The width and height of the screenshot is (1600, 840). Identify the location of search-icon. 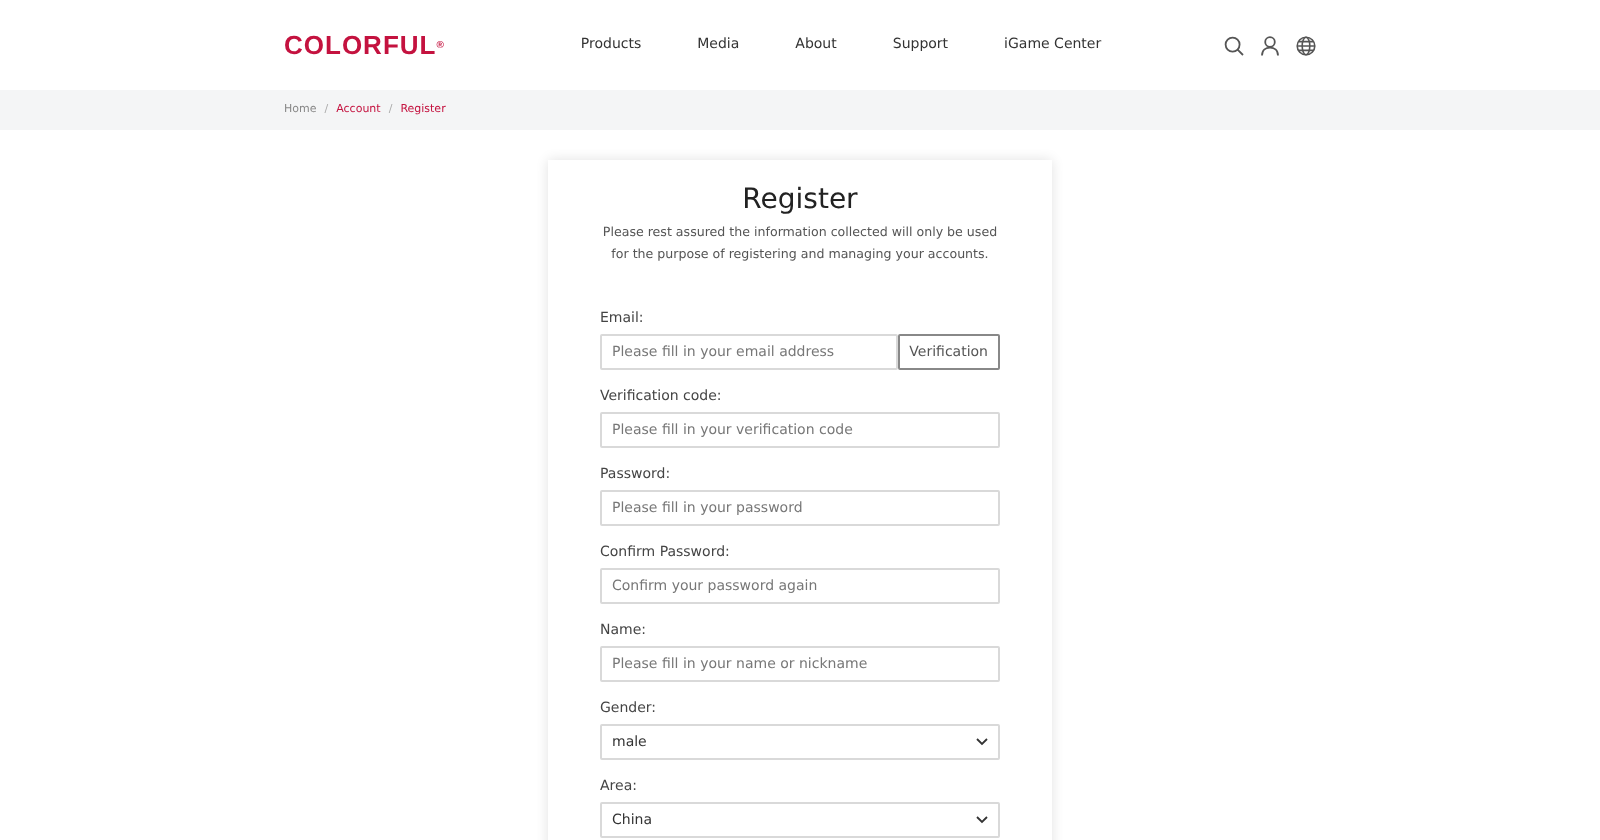
(1234, 45).